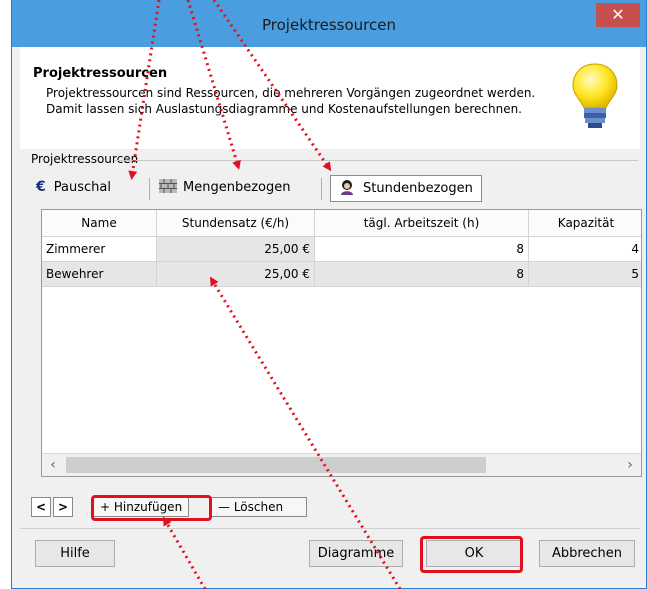  I want to click on ok-button: OK, so click(474, 553).